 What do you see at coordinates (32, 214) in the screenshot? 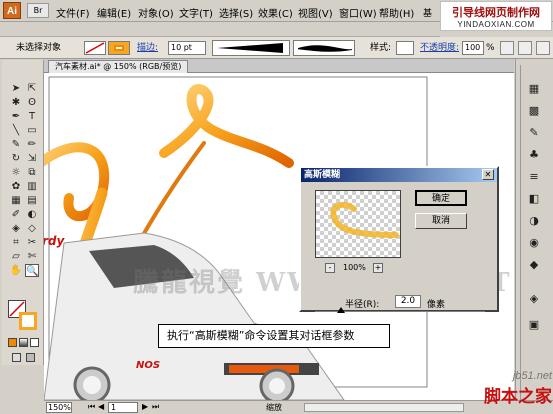
I see `blend-tool-icon: ◐` at bounding box center [32, 214].